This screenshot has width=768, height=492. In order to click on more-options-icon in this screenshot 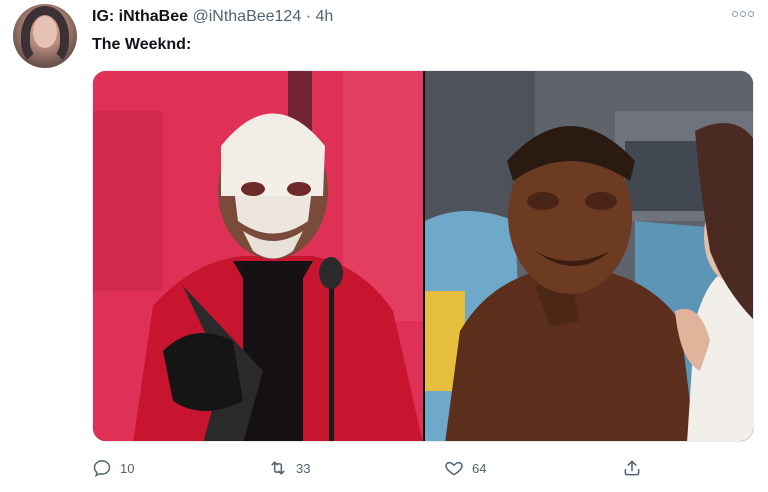, I will do `click(743, 14)`.